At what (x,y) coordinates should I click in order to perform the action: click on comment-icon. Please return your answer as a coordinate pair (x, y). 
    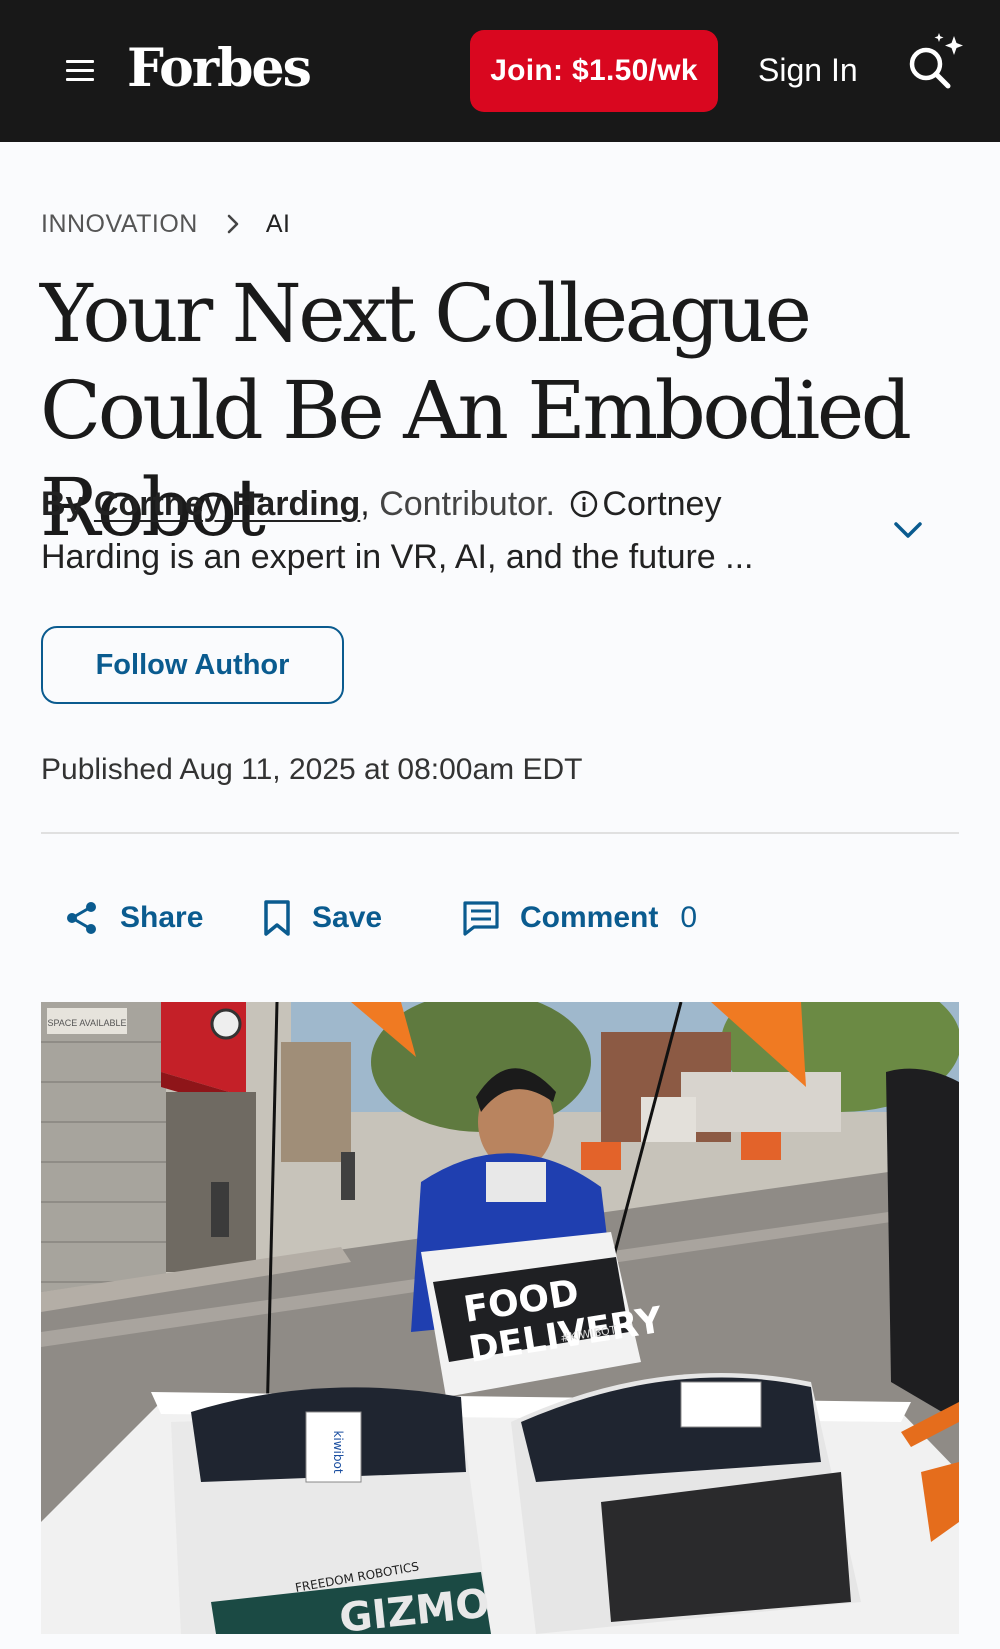
    Looking at the image, I should click on (481, 918).